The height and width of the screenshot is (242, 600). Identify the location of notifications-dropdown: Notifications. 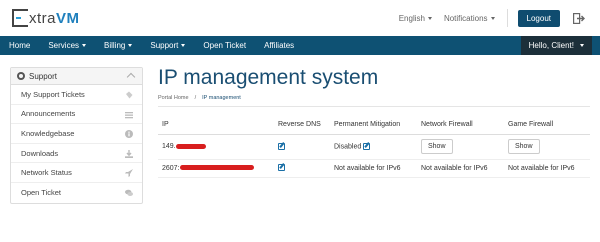
(469, 18).